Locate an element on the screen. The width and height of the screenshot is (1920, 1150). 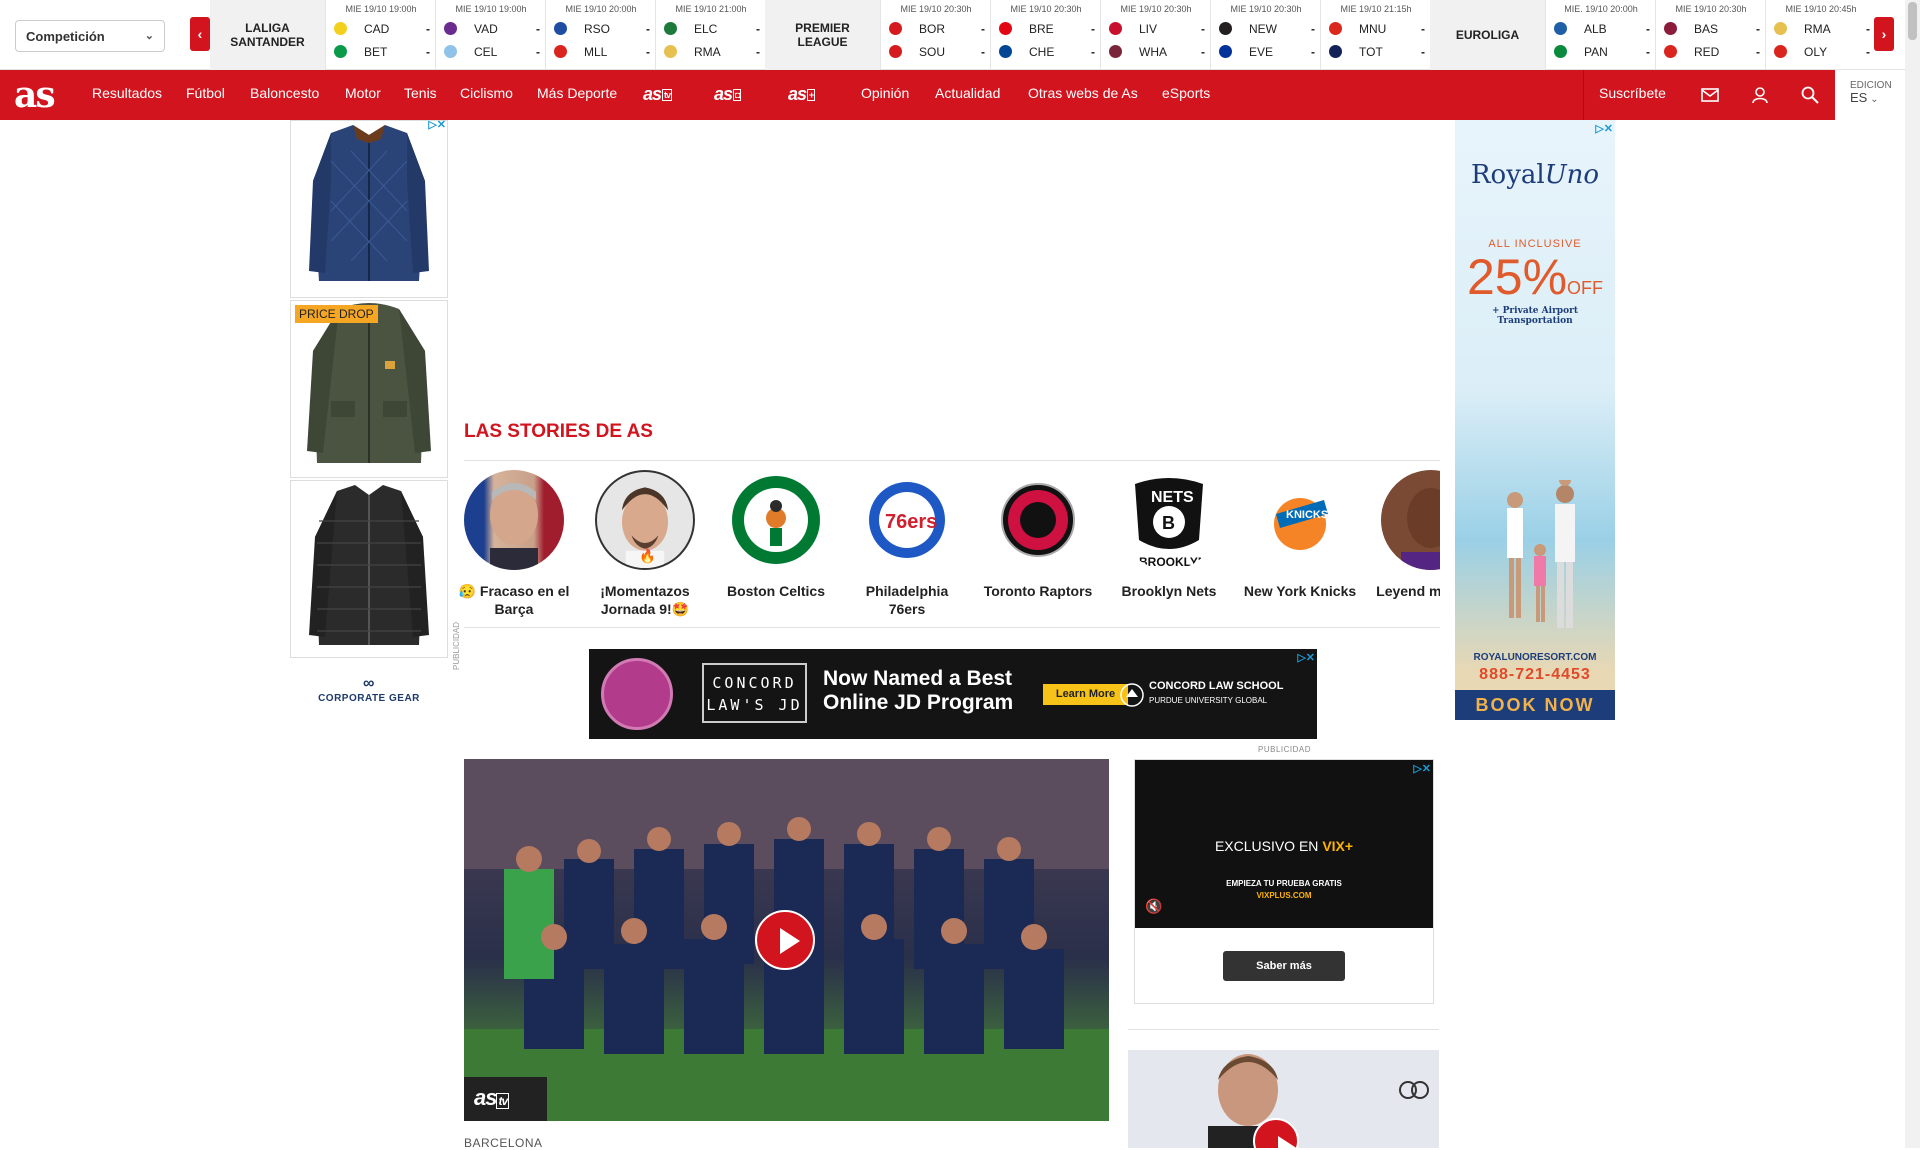
book-now-button: BOOK NOW is located at coordinates (1535, 705).